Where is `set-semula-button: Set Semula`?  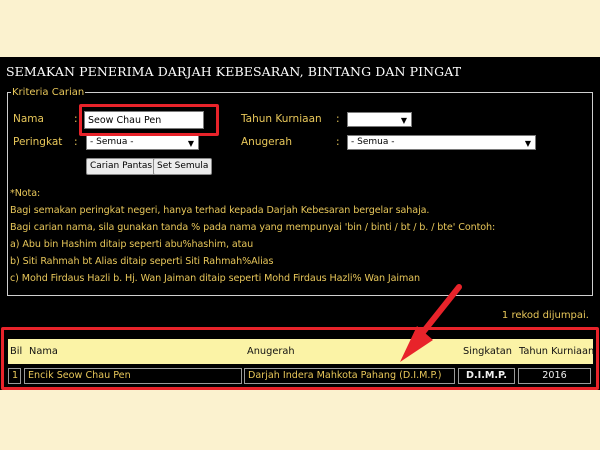 set-semula-button: Set Semula is located at coordinates (183, 166).